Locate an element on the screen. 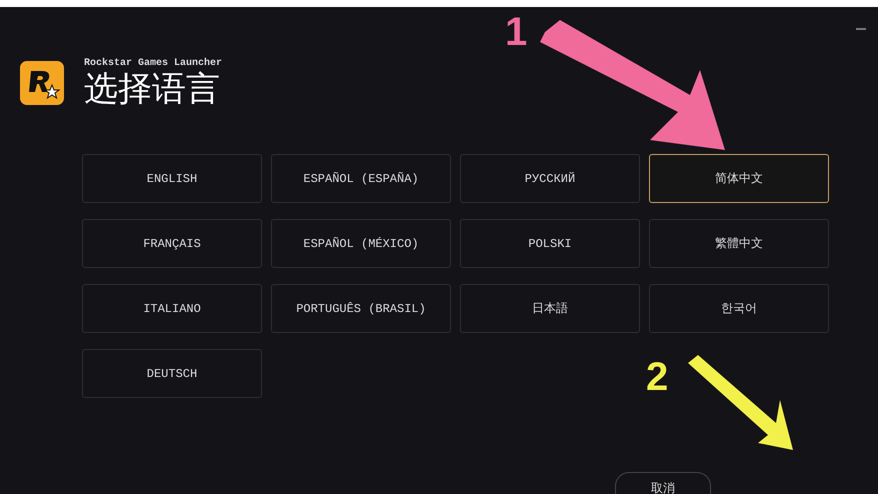 This screenshot has height=494, width=878. language-button: FRANÇAIS is located at coordinates (172, 243).